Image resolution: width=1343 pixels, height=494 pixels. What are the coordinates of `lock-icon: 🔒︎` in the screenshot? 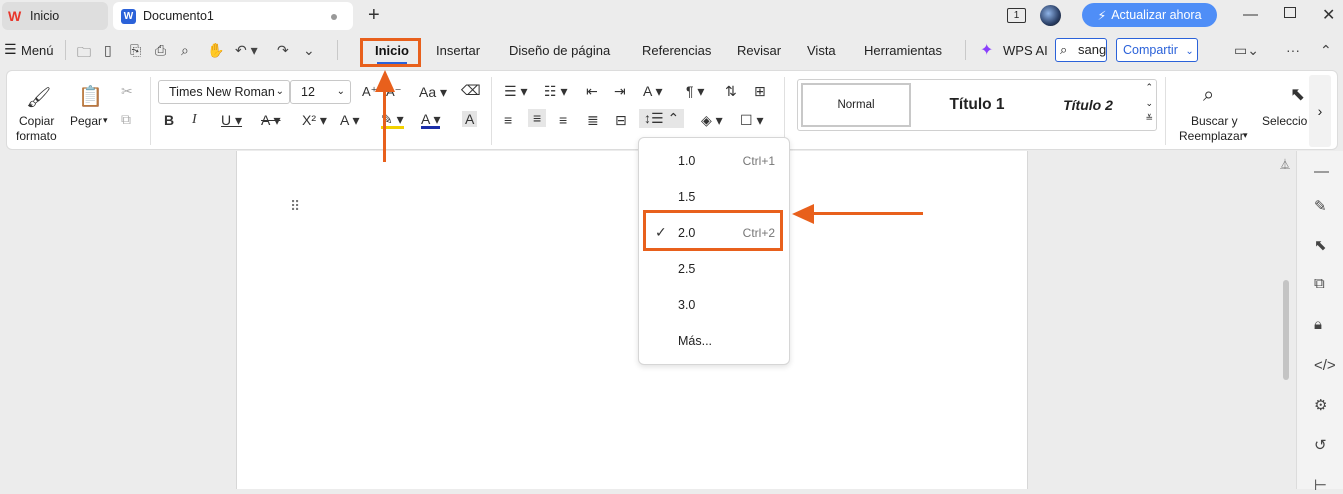 It's located at (1318, 324).